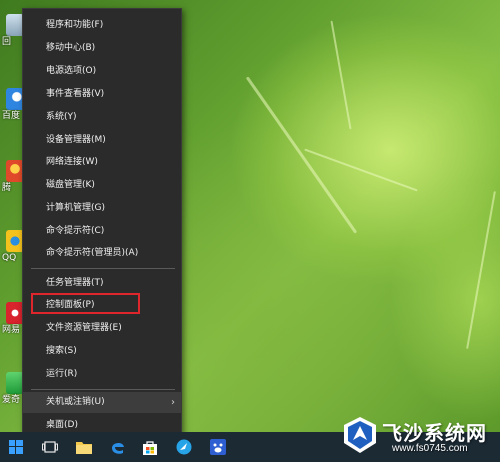  I want to click on qq-browser-taskbar-icon, so click(184, 447).